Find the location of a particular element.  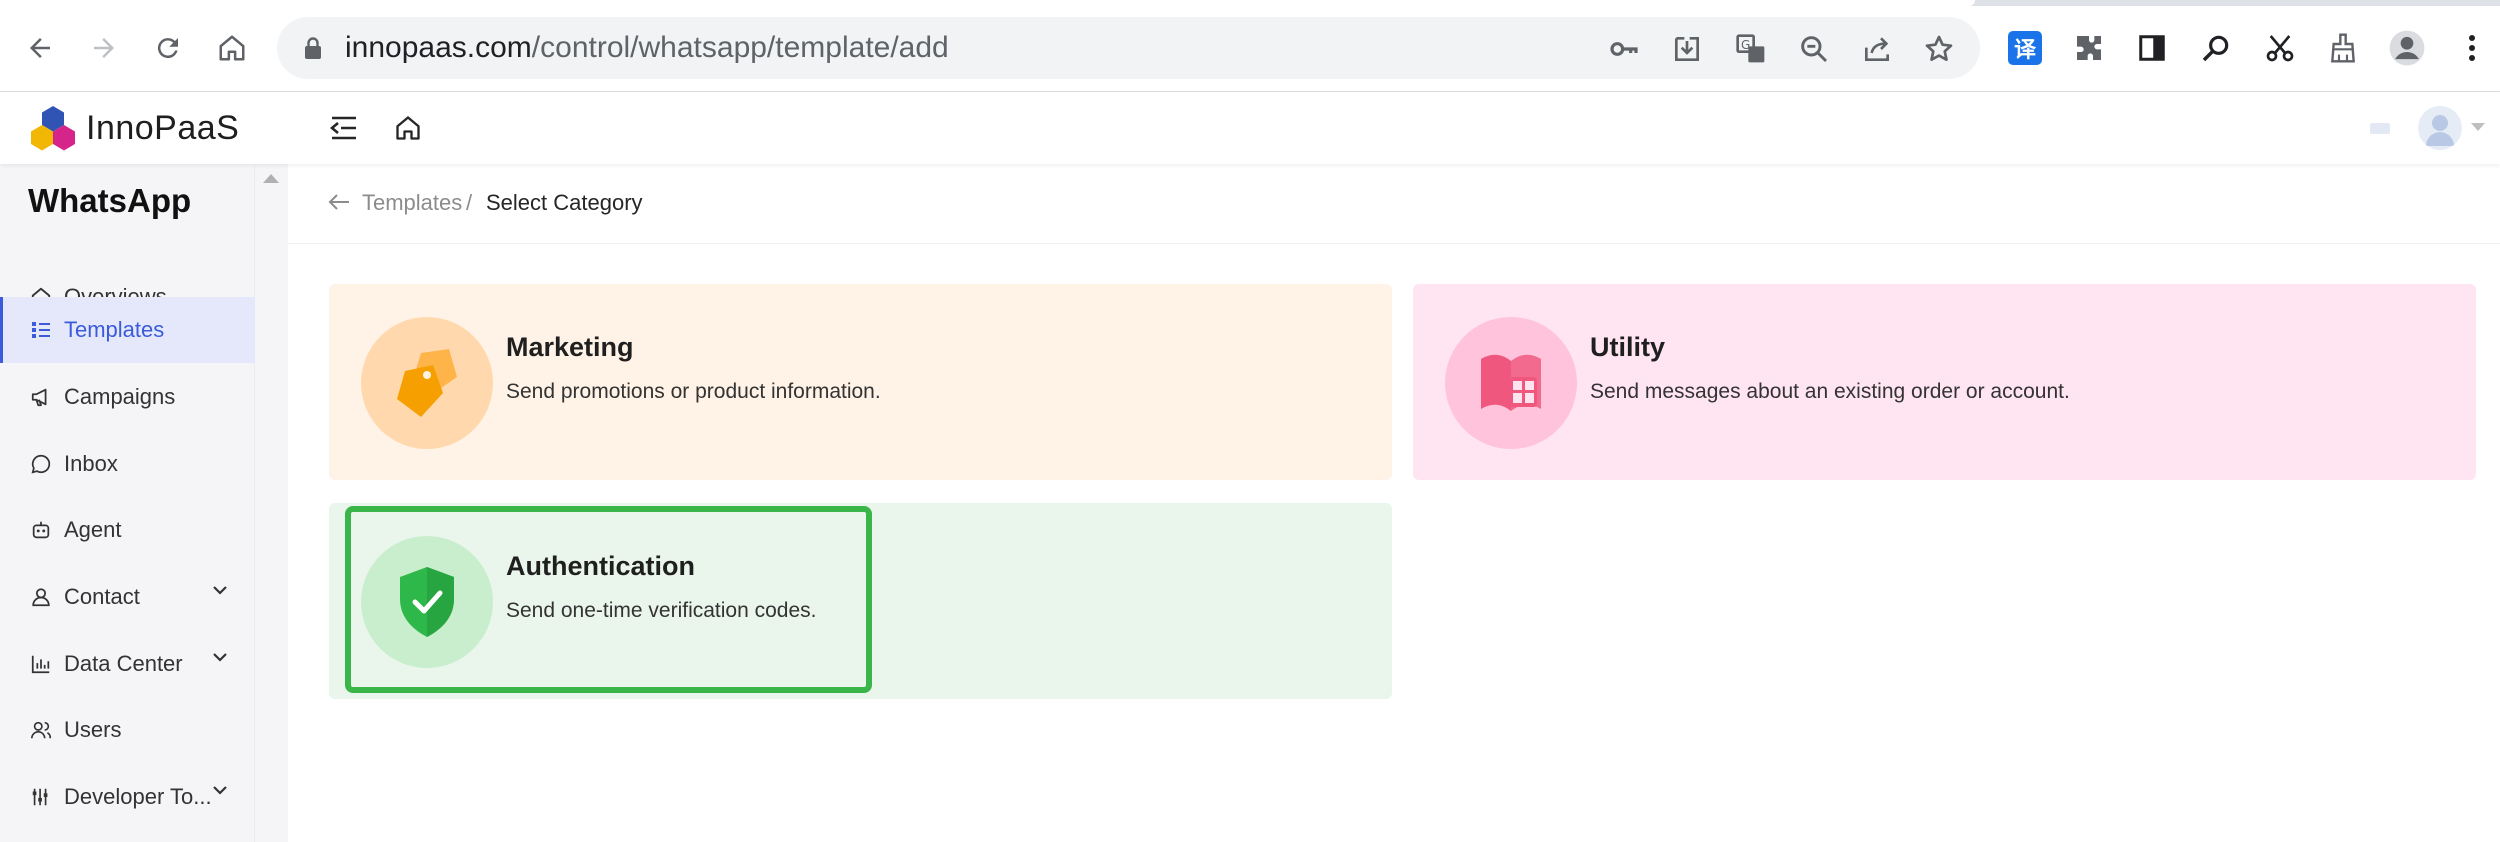

share-icon is located at coordinates (1877, 49).